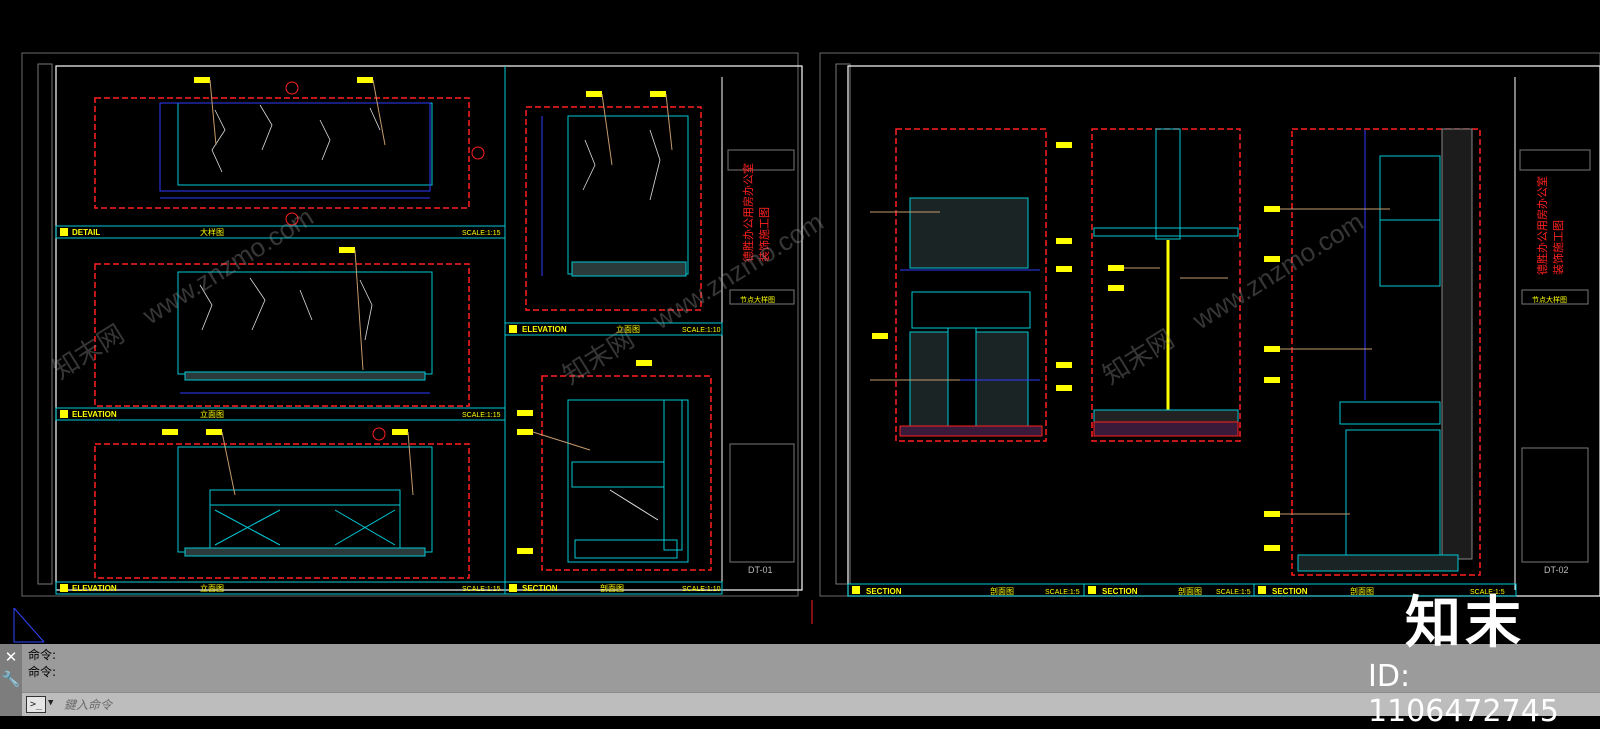  Describe the element at coordinates (1542, 225) in the screenshot. I see `tb2-project: 德胜办公用房办公室` at that location.